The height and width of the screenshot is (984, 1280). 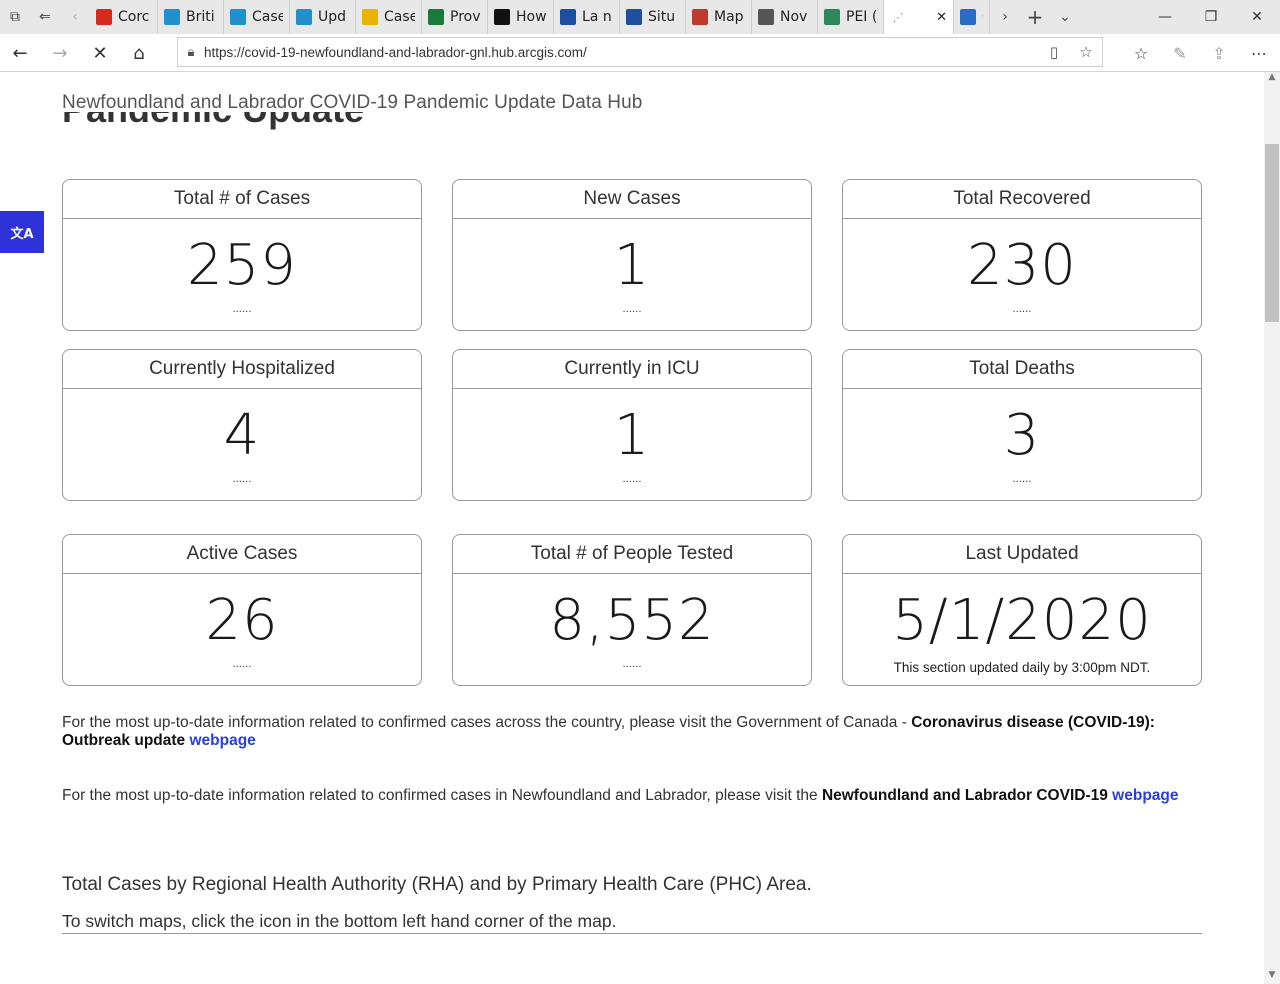 What do you see at coordinates (60, 53) in the screenshot?
I see `forward-icon: →` at bounding box center [60, 53].